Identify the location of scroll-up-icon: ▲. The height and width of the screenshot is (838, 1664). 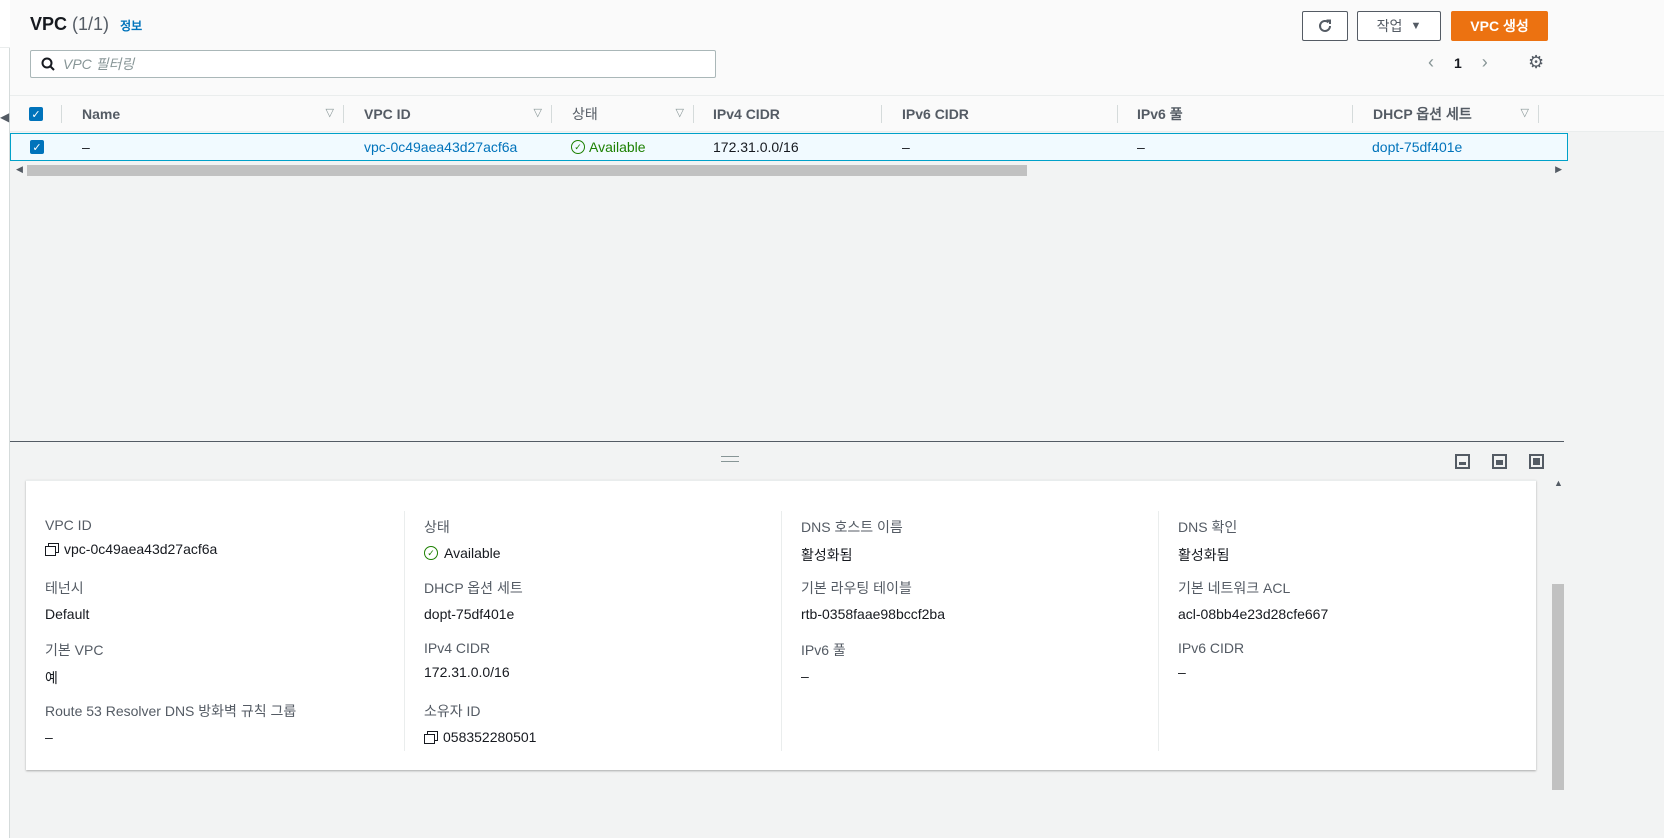
(1558, 483).